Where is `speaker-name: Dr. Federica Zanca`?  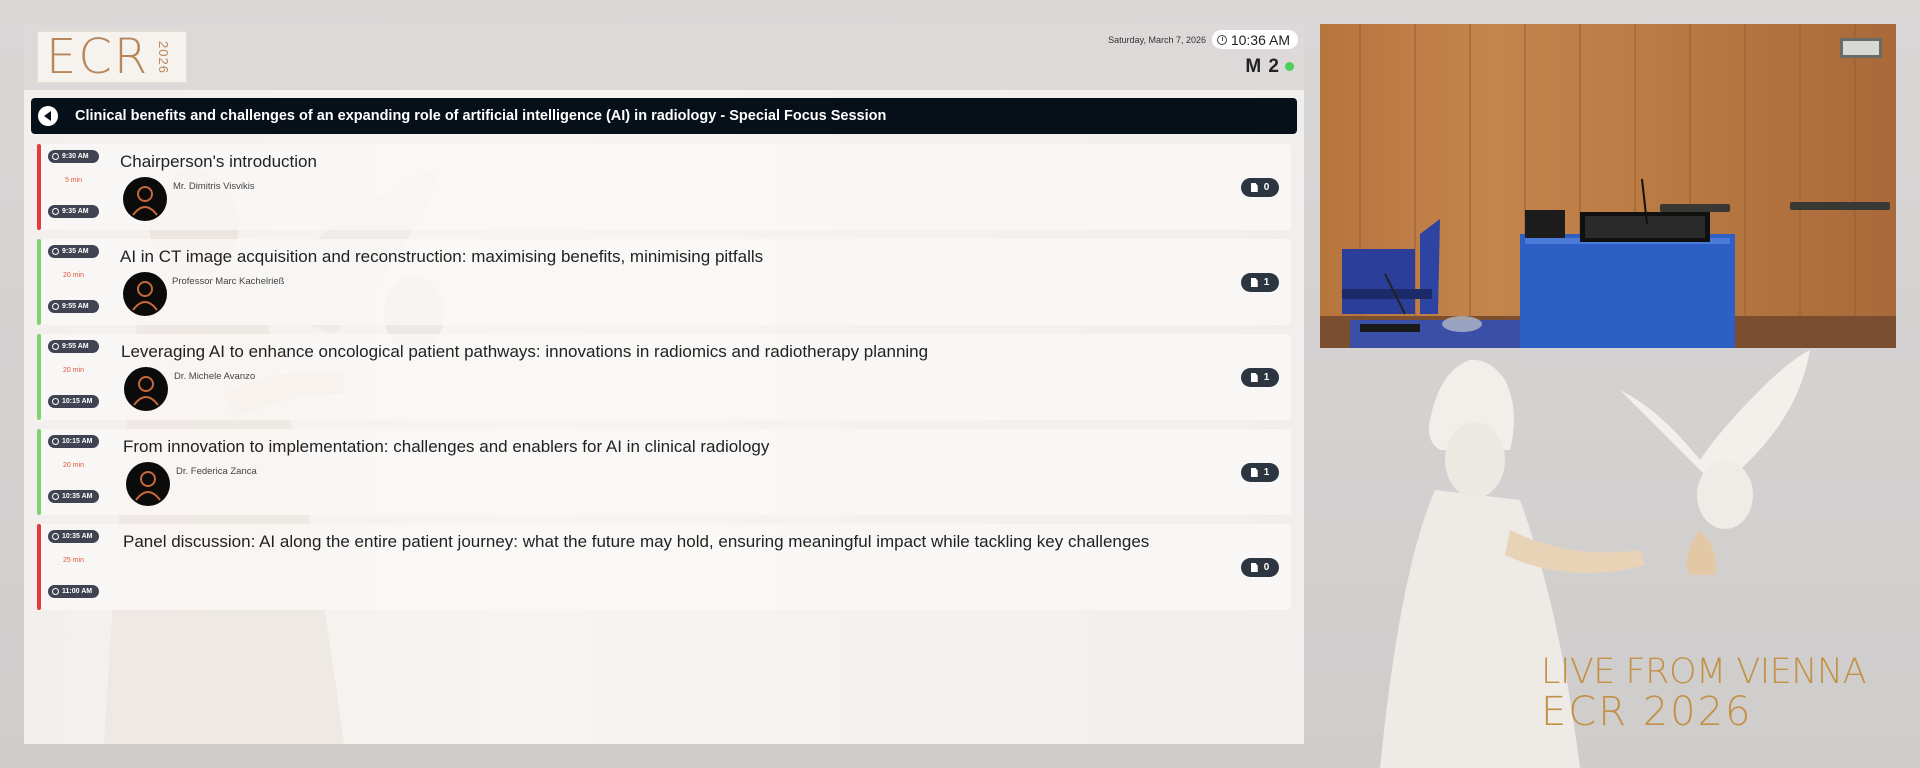
speaker-name: Dr. Federica Zanca is located at coordinates (216, 471).